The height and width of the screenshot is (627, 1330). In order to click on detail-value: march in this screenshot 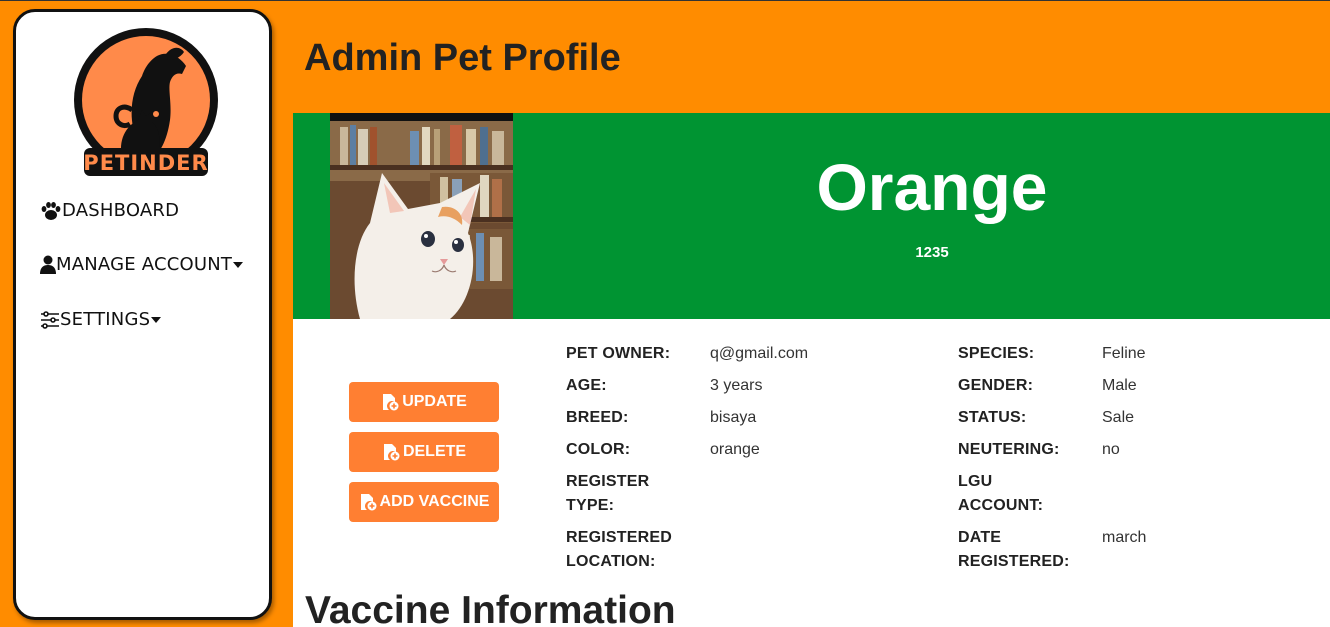, I will do `click(1124, 537)`.